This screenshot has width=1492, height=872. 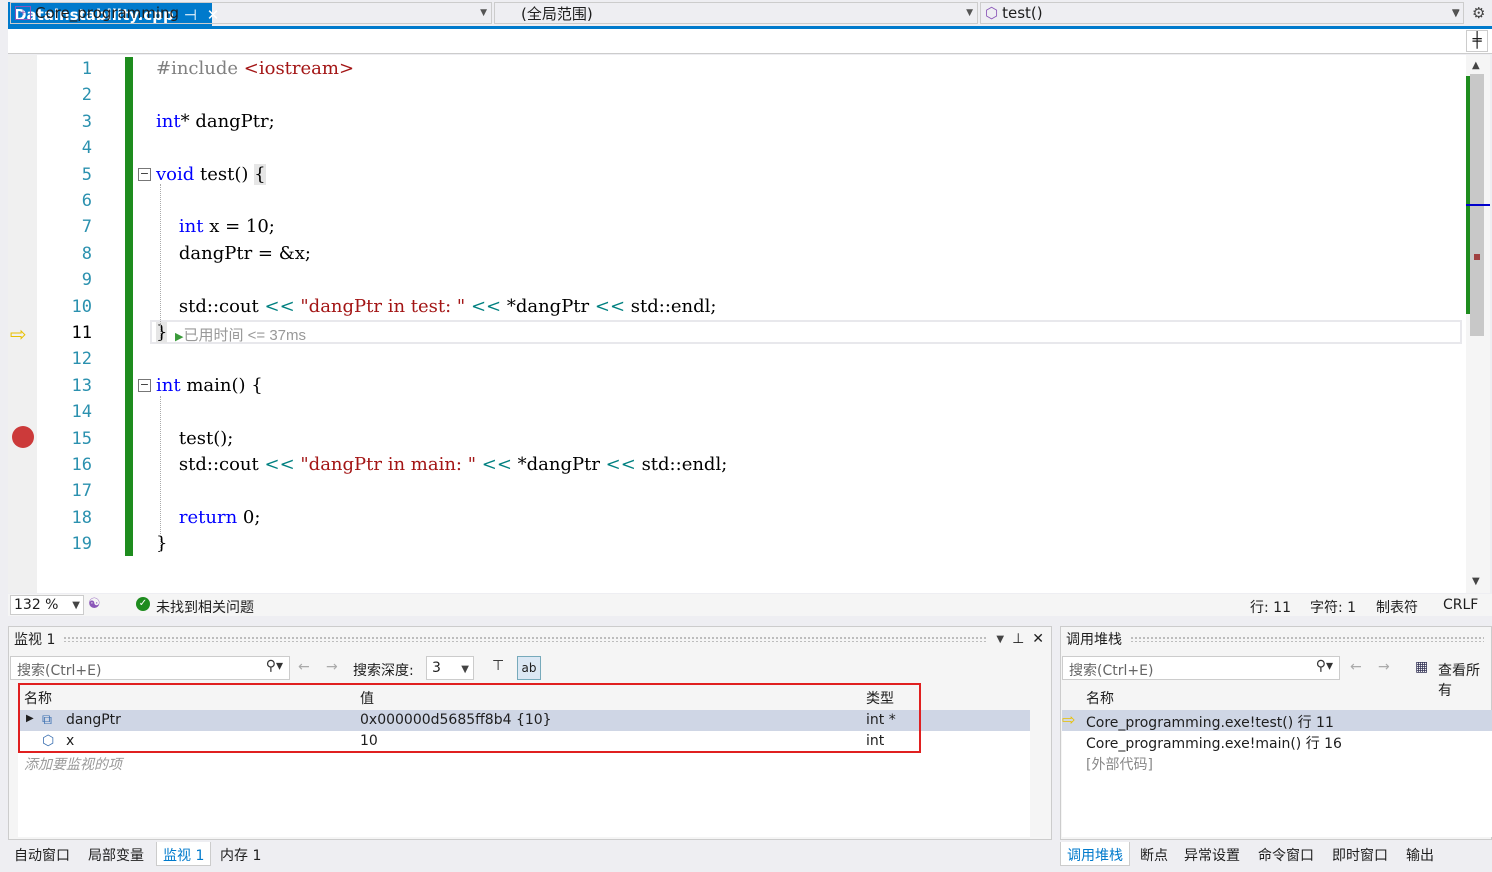 I want to click on current-statement-arrow-icon: ⇨, so click(x=18, y=334).